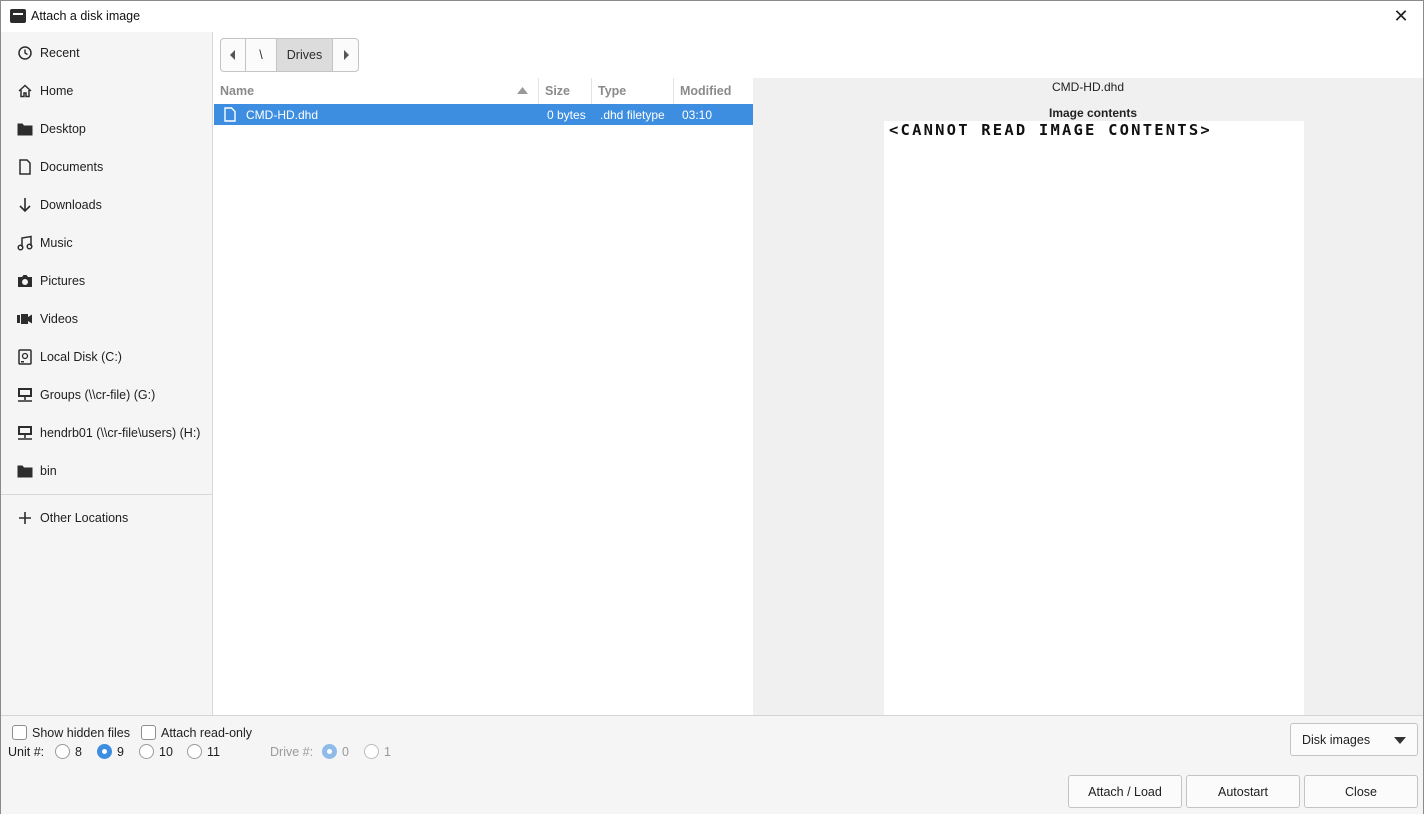  What do you see at coordinates (18, 16) in the screenshot?
I see `app-icon` at bounding box center [18, 16].